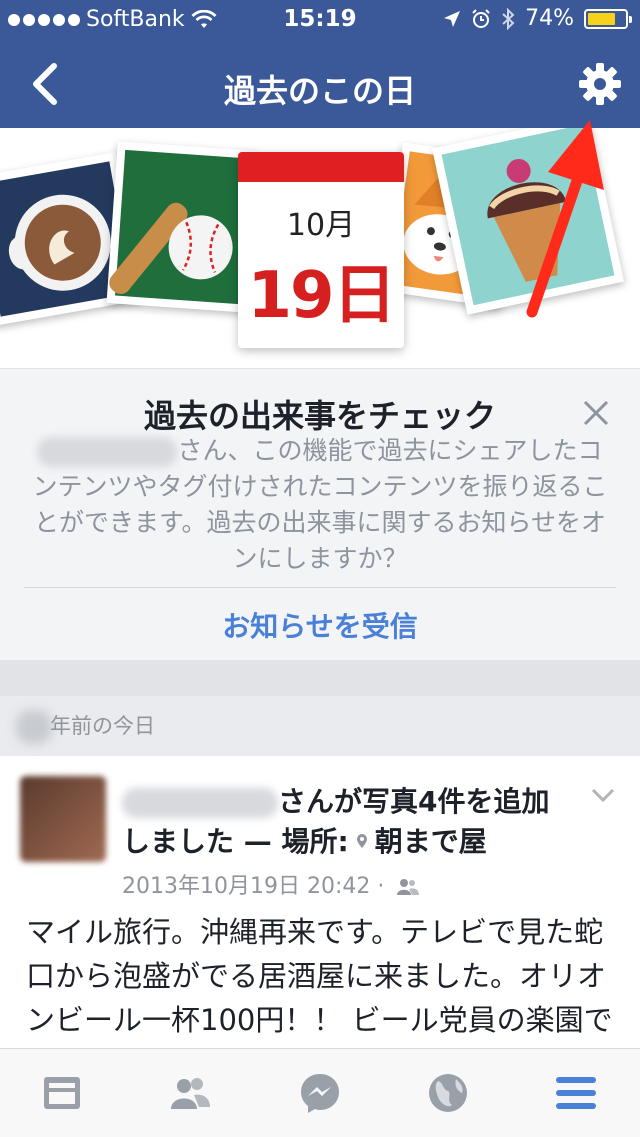 This screenshot has width=640, height=1137. What do you see at coordinates (107, 452) in the screenshot?
I see `redacted-user-name` at bounding box center [107, 452].